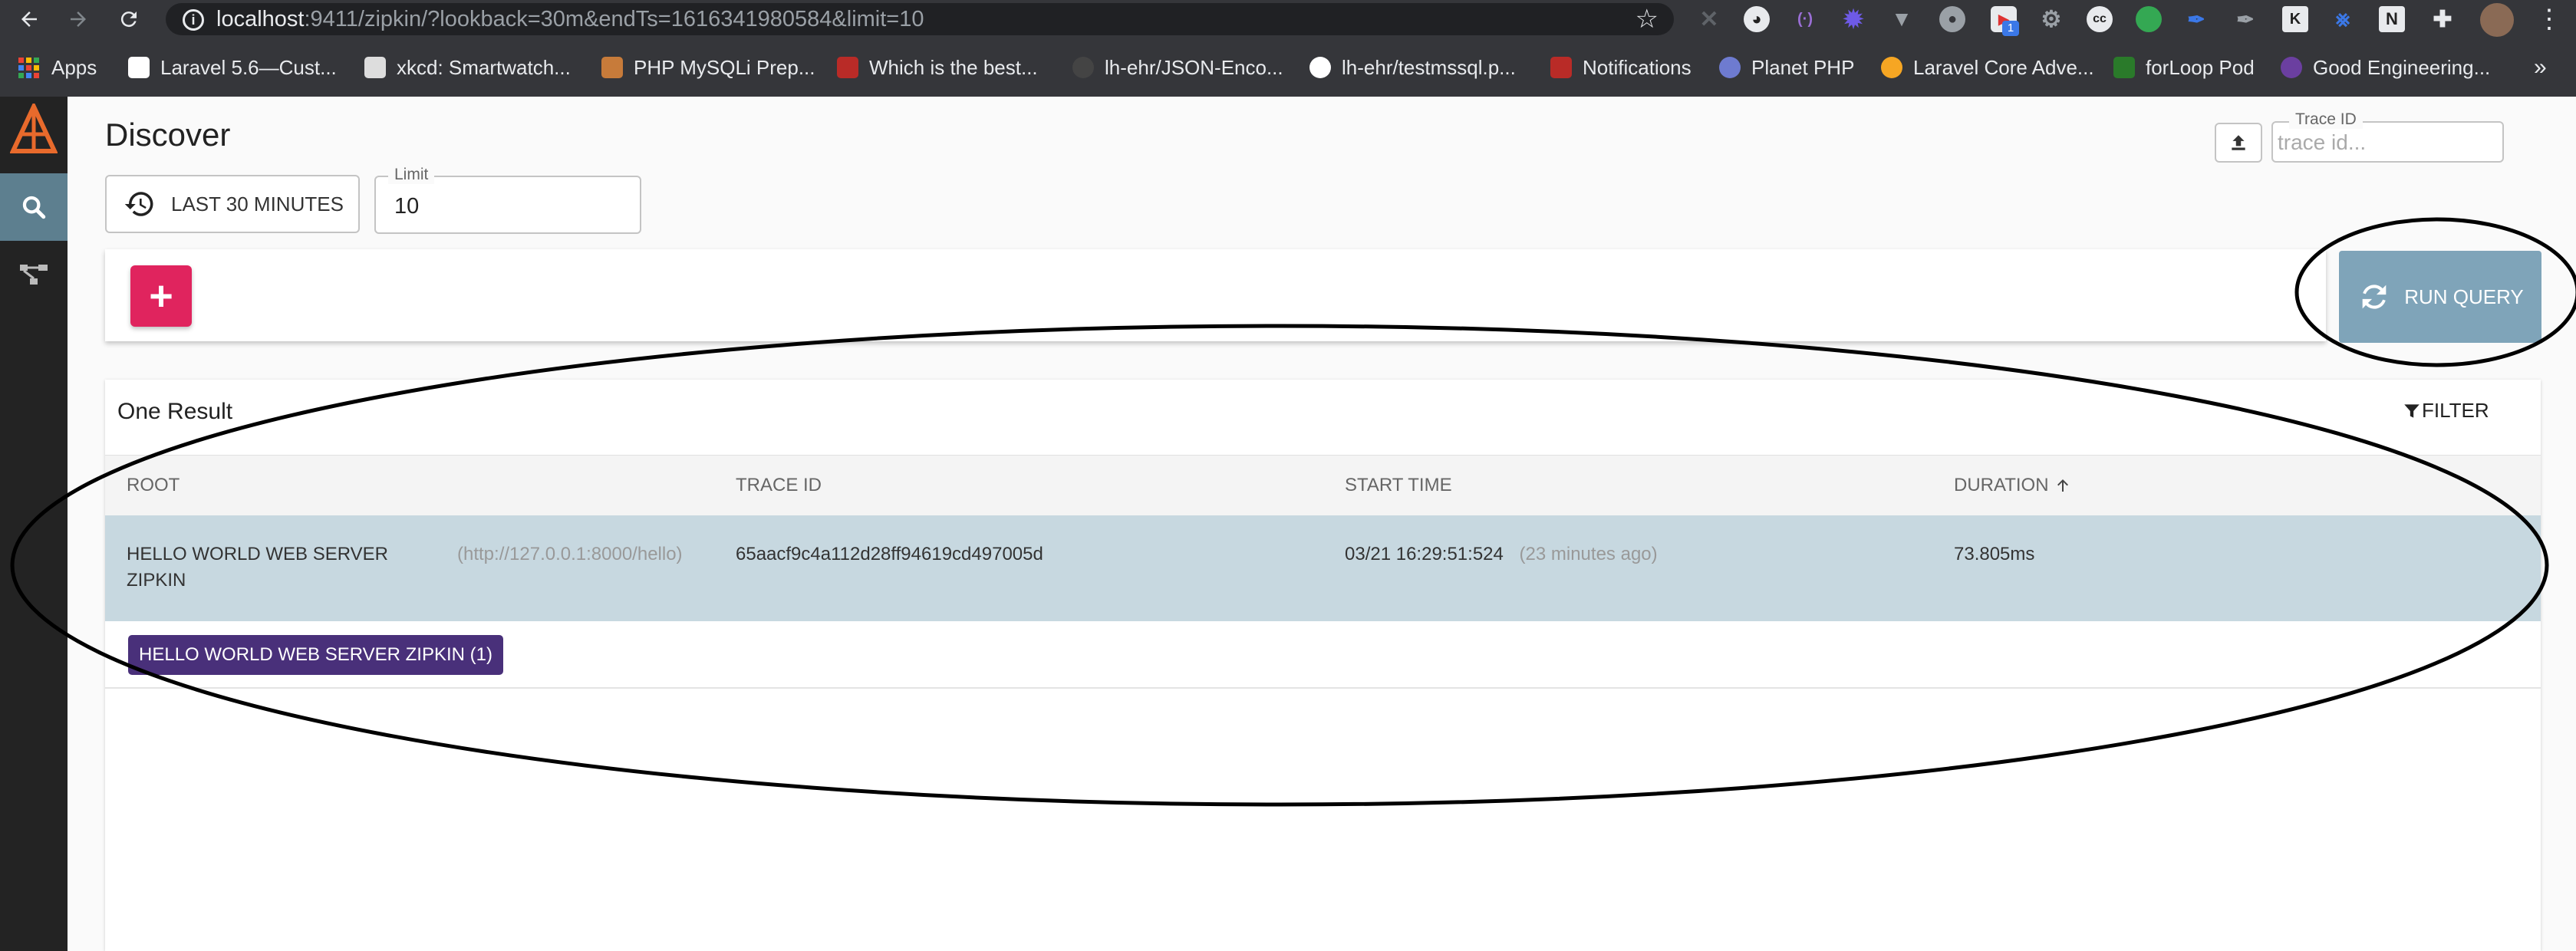 Image resolution: width=2576 pixels, height=951 pixels. I want to click on filter-icon, so click(2412, 410).